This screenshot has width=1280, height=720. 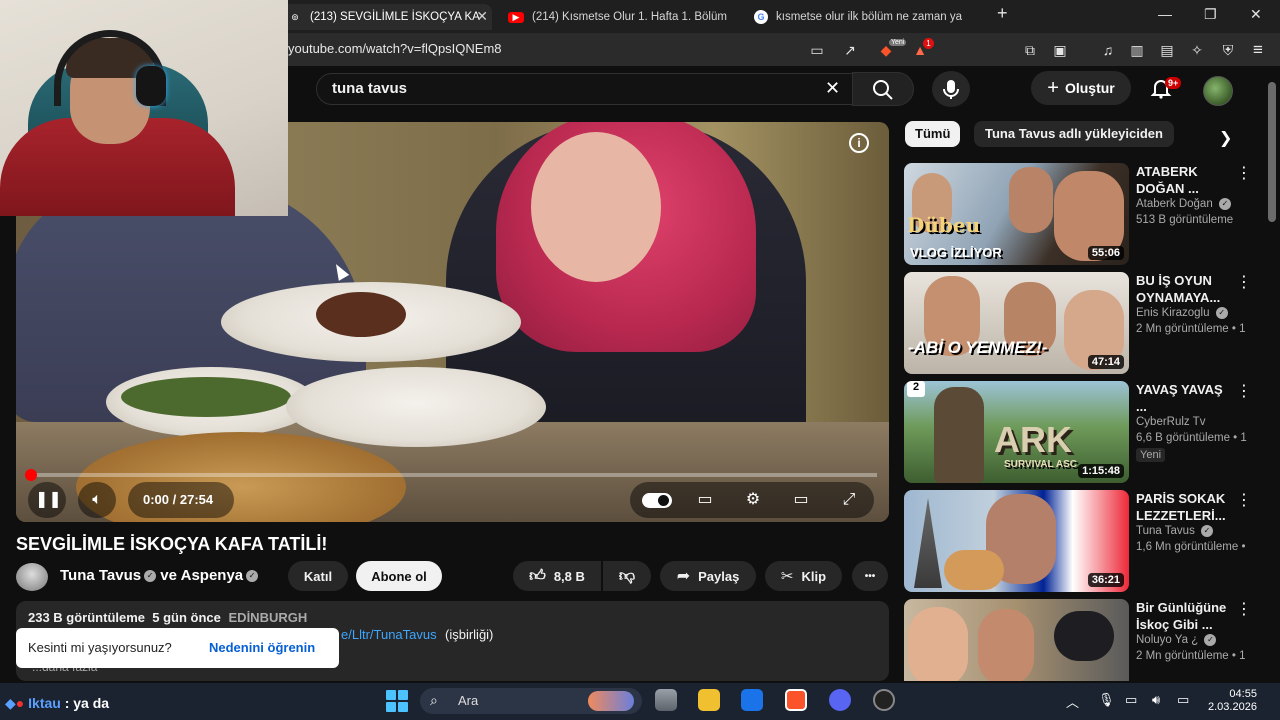 I want to click on subscribe-button: Abone ol, so click(x=399, y=576).